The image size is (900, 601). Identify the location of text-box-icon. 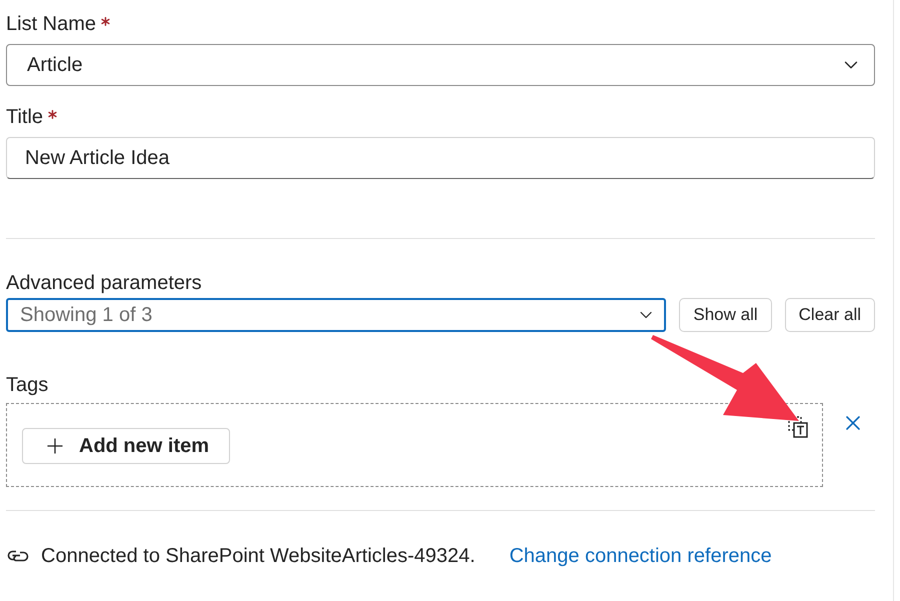
(798, 427).